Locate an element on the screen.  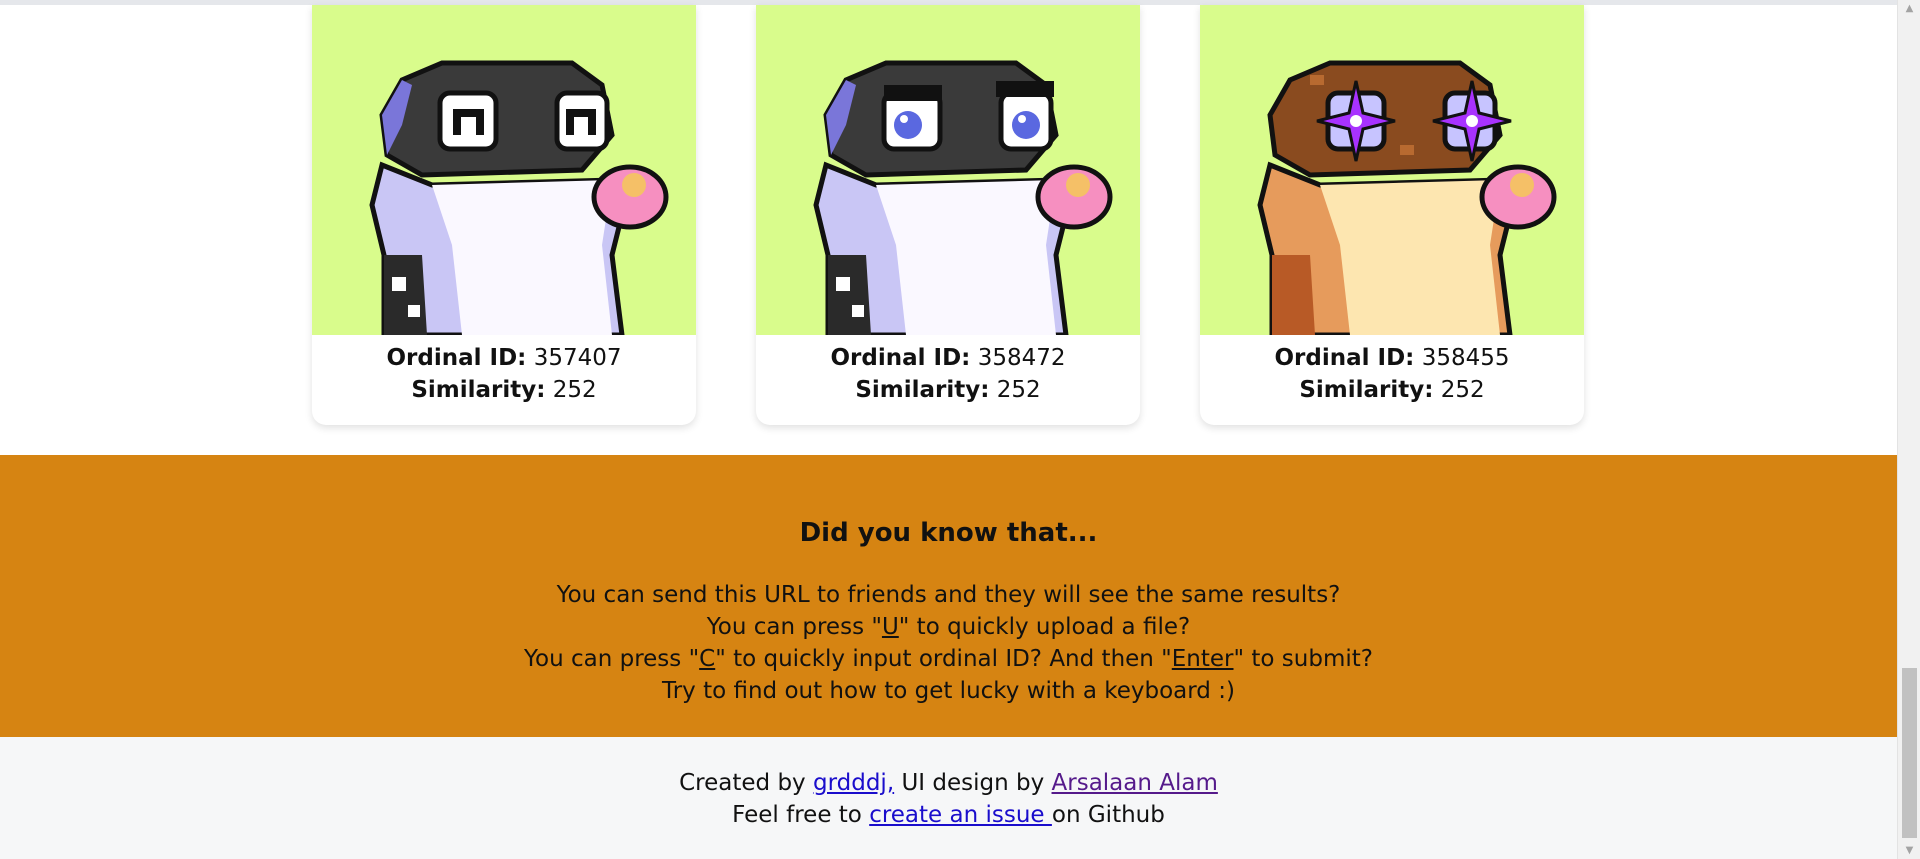
result-card: Ordinal ID: 357407 Similarity: 252 is located at coordinates (504, 215).